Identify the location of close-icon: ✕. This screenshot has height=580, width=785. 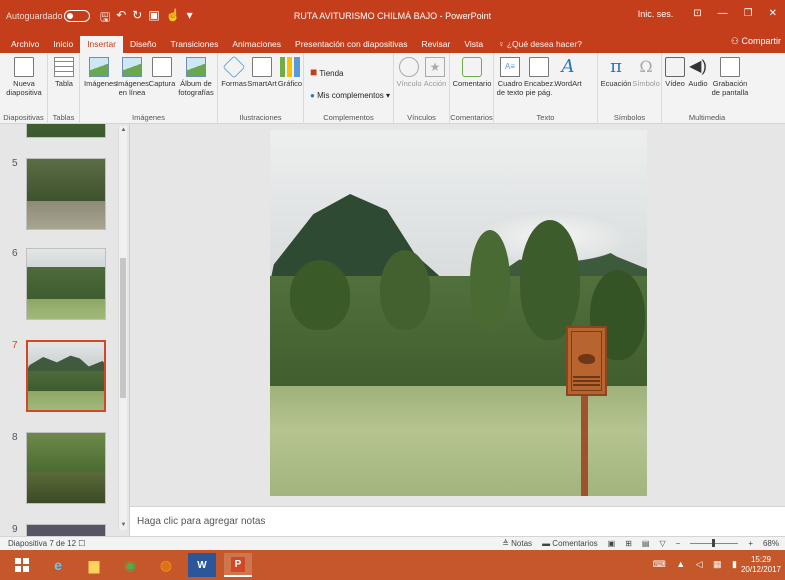
(773, 13).